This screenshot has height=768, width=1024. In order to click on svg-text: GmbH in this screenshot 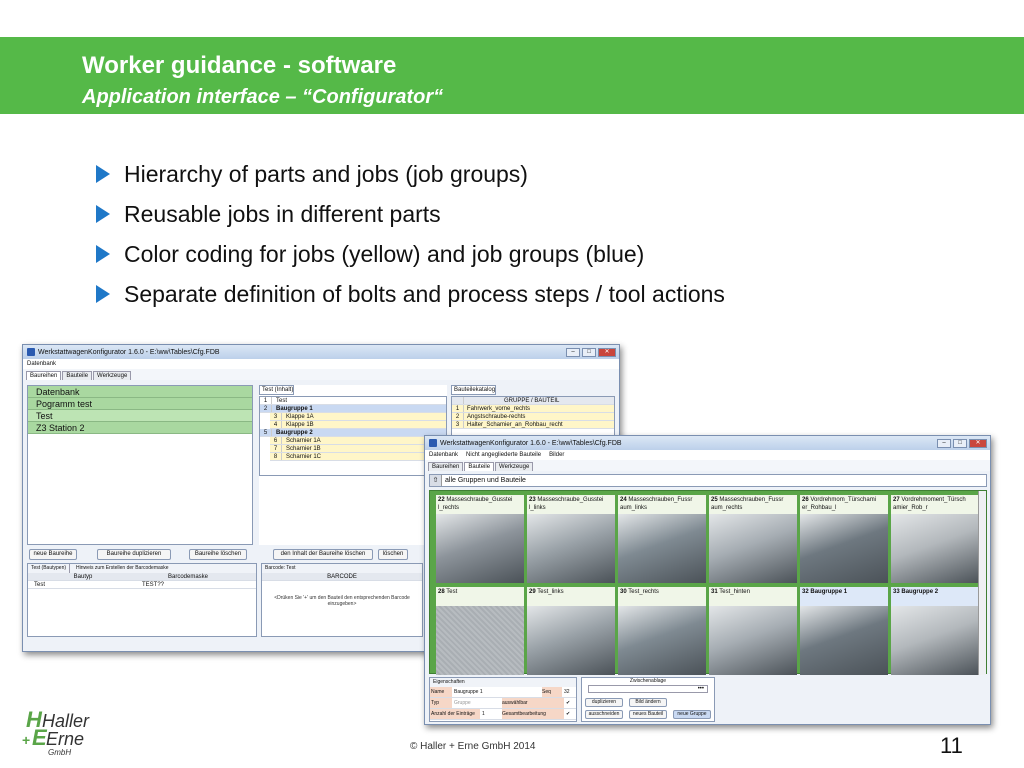, I will do `click(59, 752)`.